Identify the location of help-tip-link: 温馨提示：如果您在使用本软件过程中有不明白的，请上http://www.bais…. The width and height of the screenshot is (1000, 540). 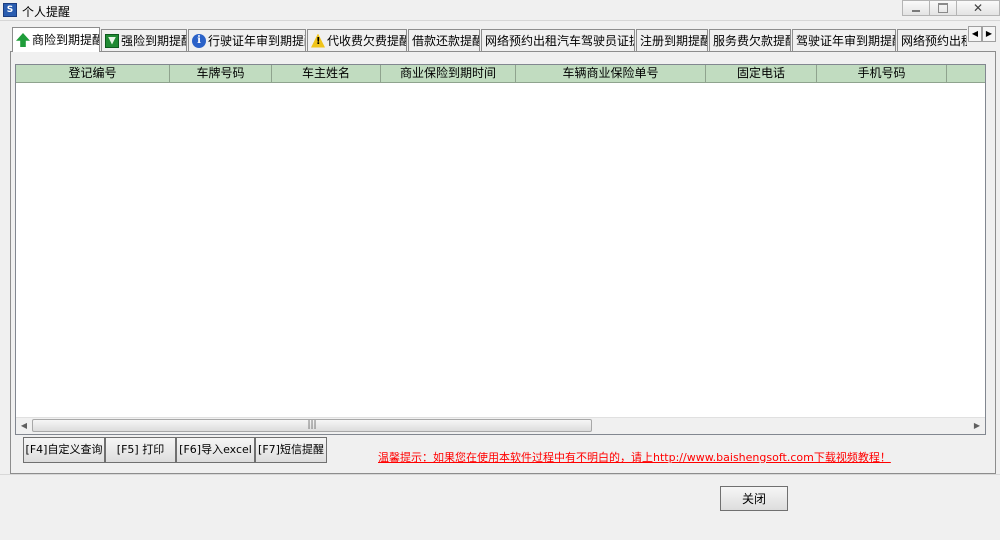
(634, 457).